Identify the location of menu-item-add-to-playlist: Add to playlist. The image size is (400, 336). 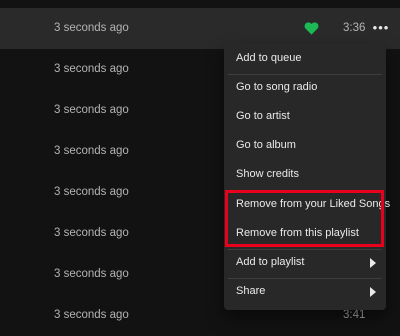
(305, 262).